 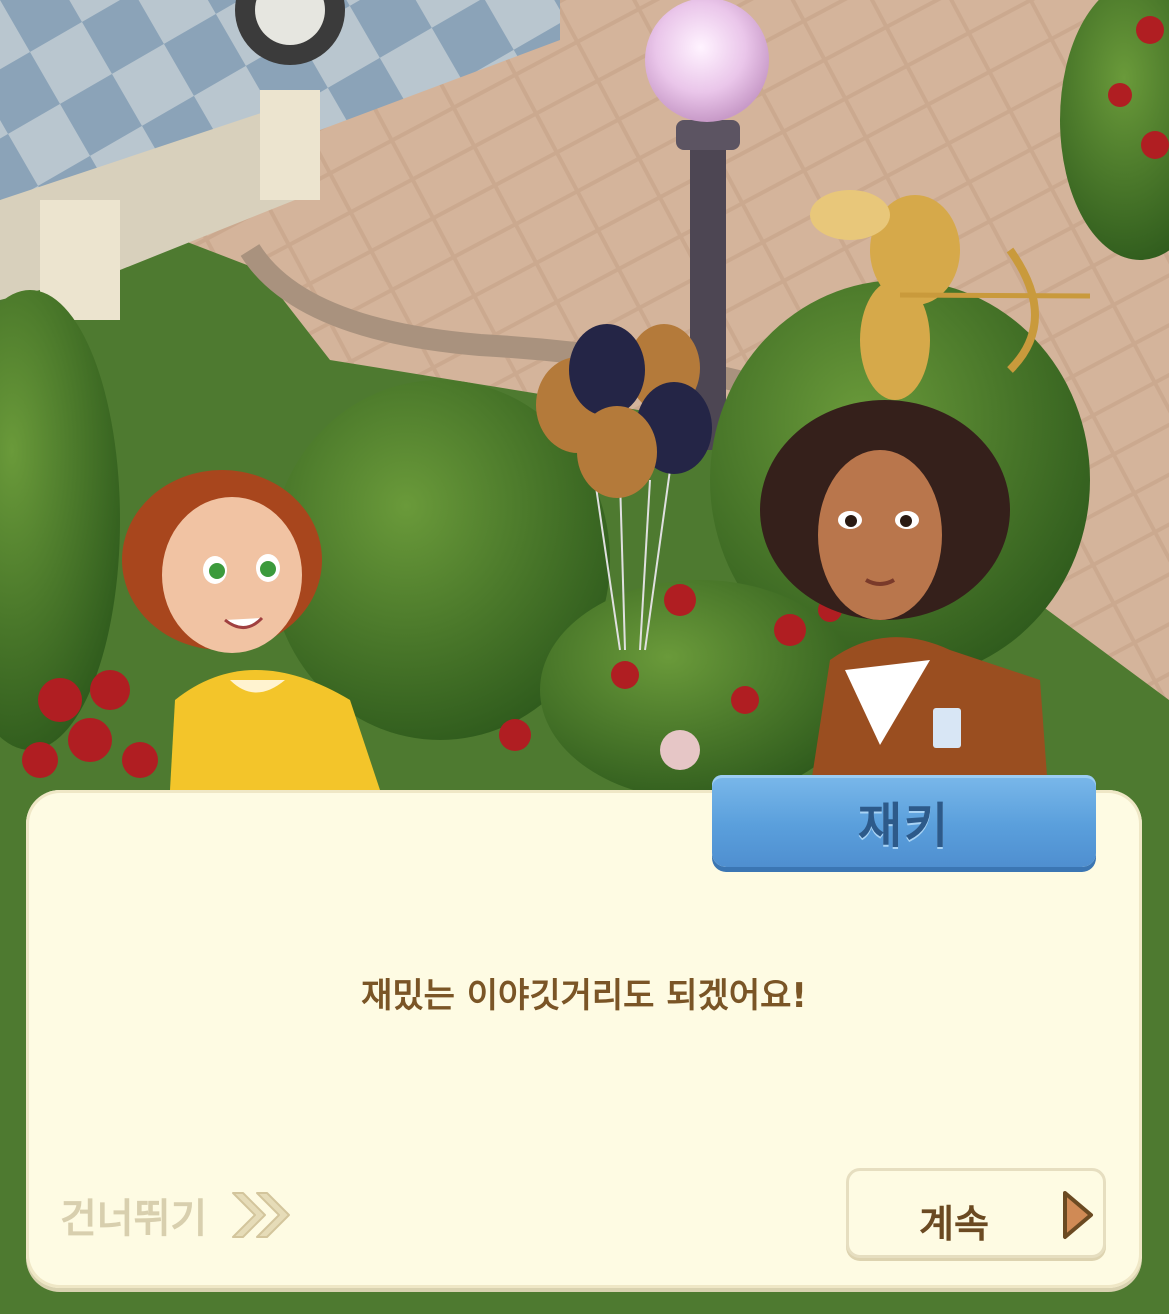 I want to click on speaker-name-tab: 재키, so click(x=904, y=821).